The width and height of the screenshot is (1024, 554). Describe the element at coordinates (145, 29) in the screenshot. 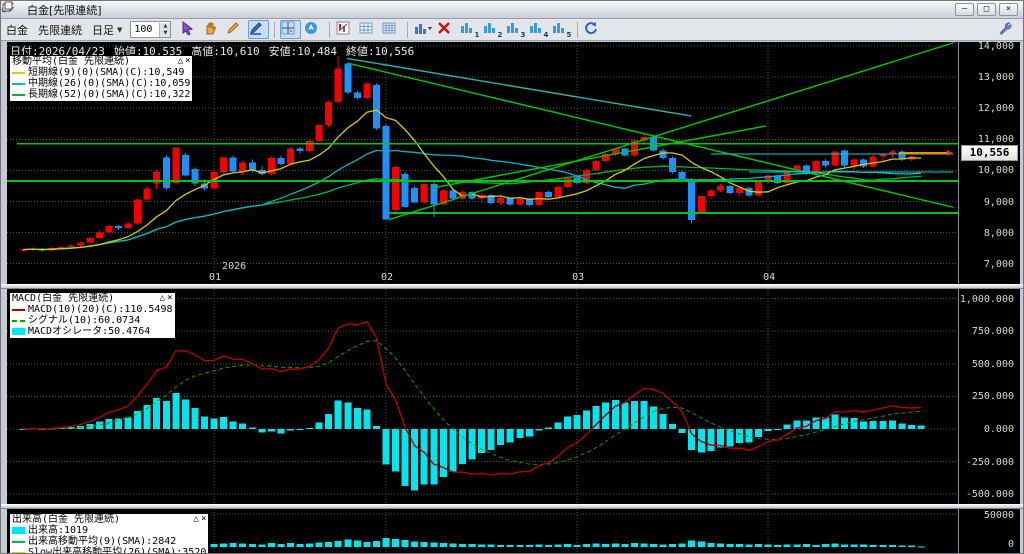

I see `bars-count-input` at that location.